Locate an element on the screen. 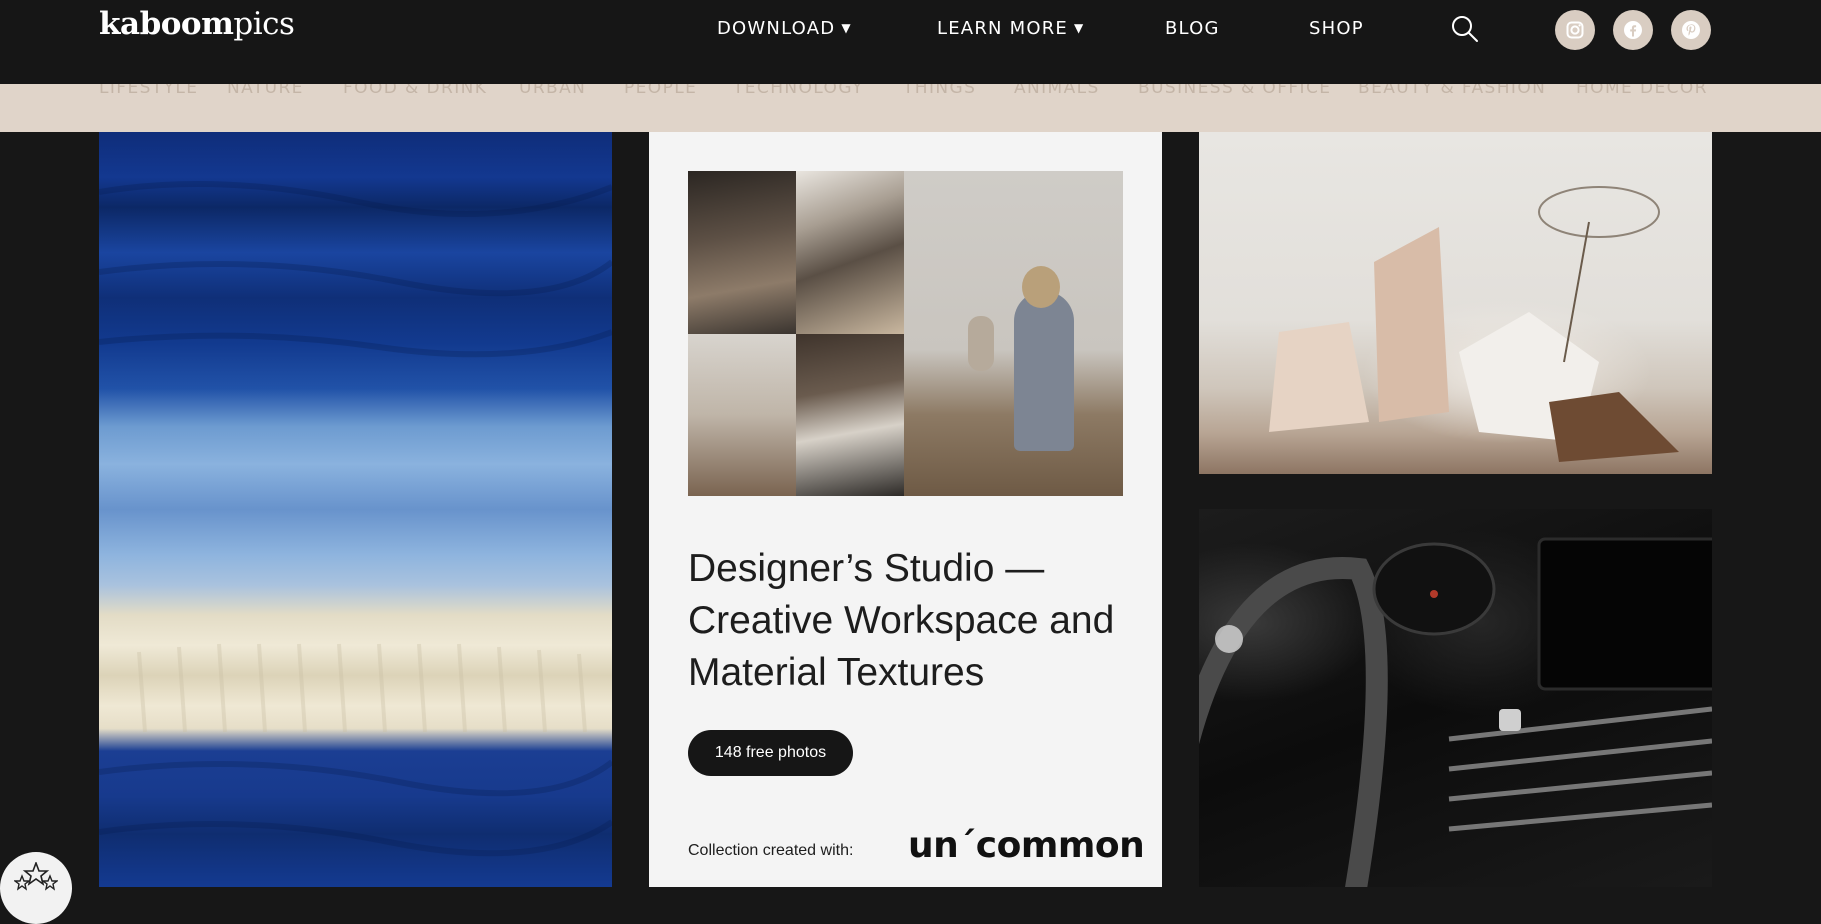  nav-blog: BLOG is located at coordinates (1192, 28).